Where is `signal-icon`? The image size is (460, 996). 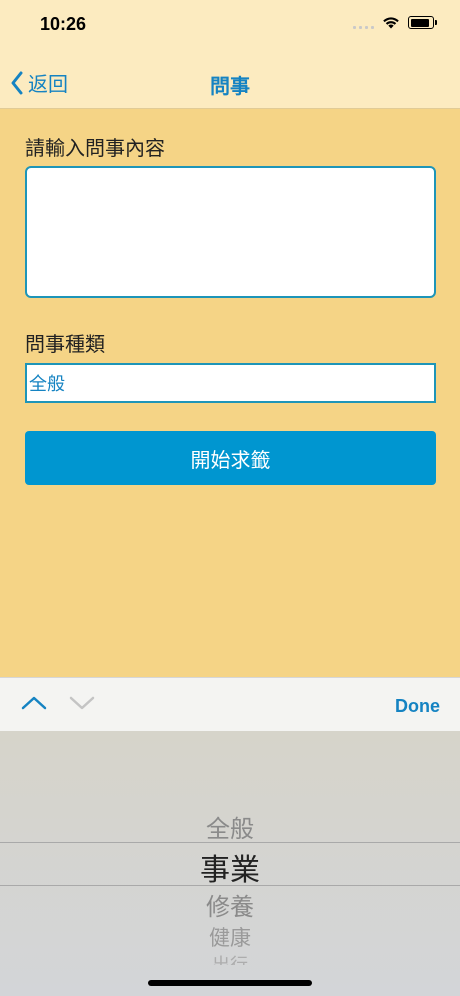 signal-icon is located at coordinates (363, 23).